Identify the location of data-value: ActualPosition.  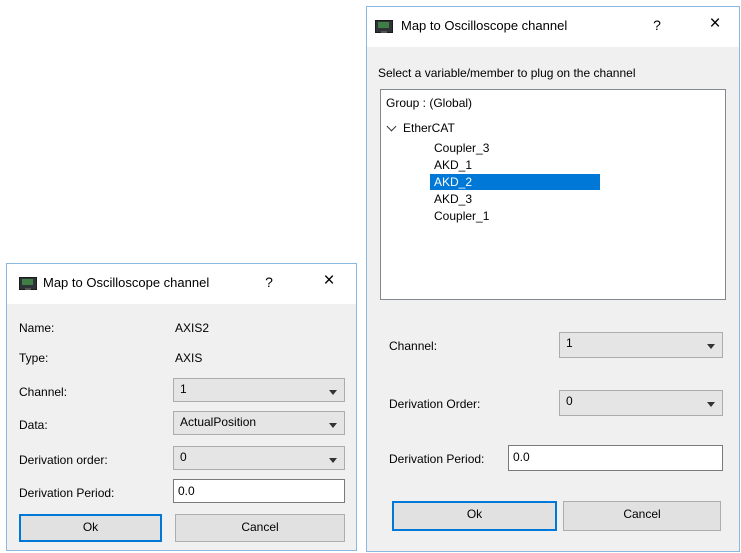
(218, 422).